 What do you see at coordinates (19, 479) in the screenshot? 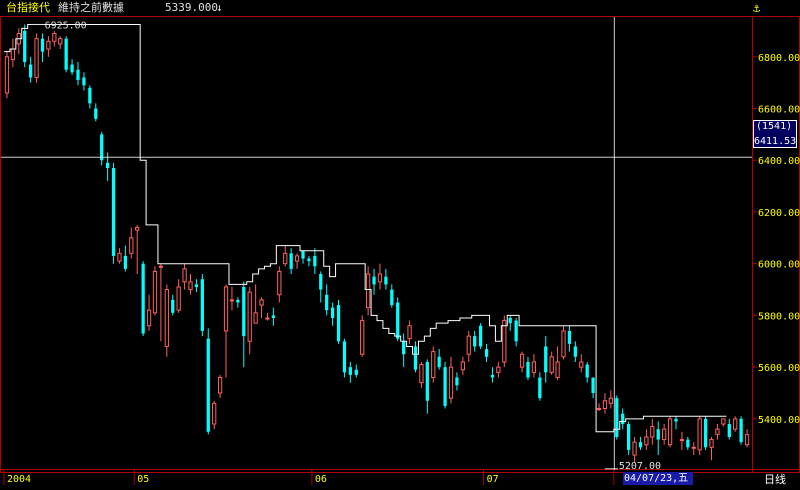
I see `x-tick-label: 2004` at bounding box center [19, 479].